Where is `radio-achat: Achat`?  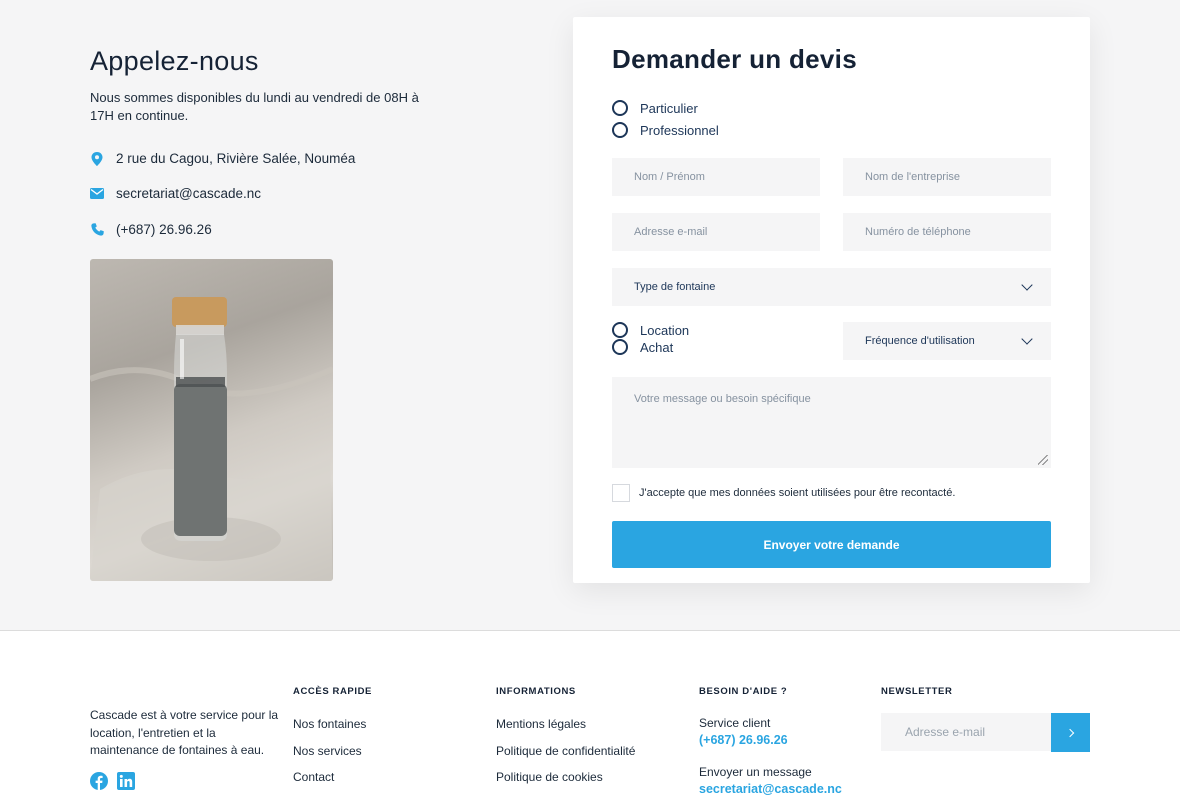 radio-achat: Achat is located at coordinates (642, 347).